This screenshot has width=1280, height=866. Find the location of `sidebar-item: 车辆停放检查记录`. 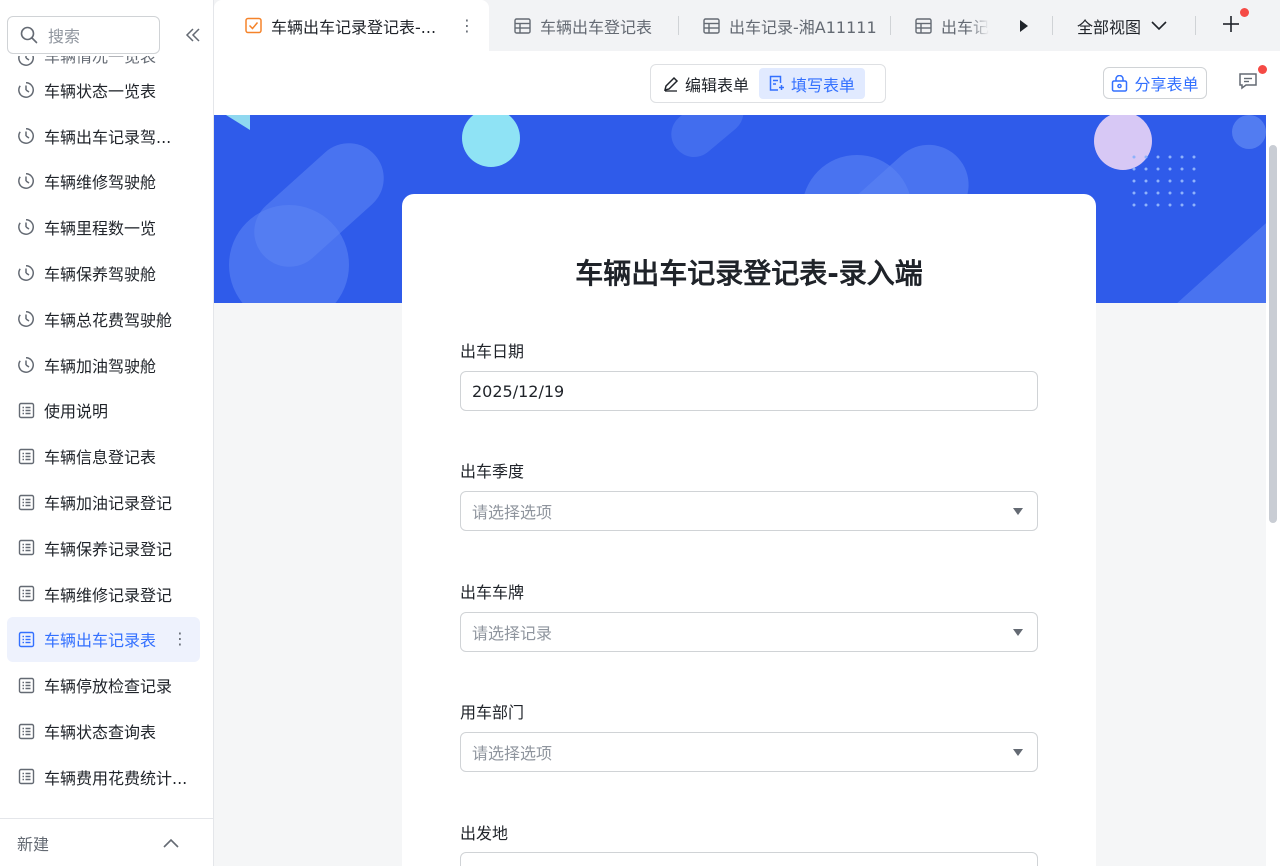

sidebar-item: 车辆停放检查记录 is located at coordinates (103, 685).